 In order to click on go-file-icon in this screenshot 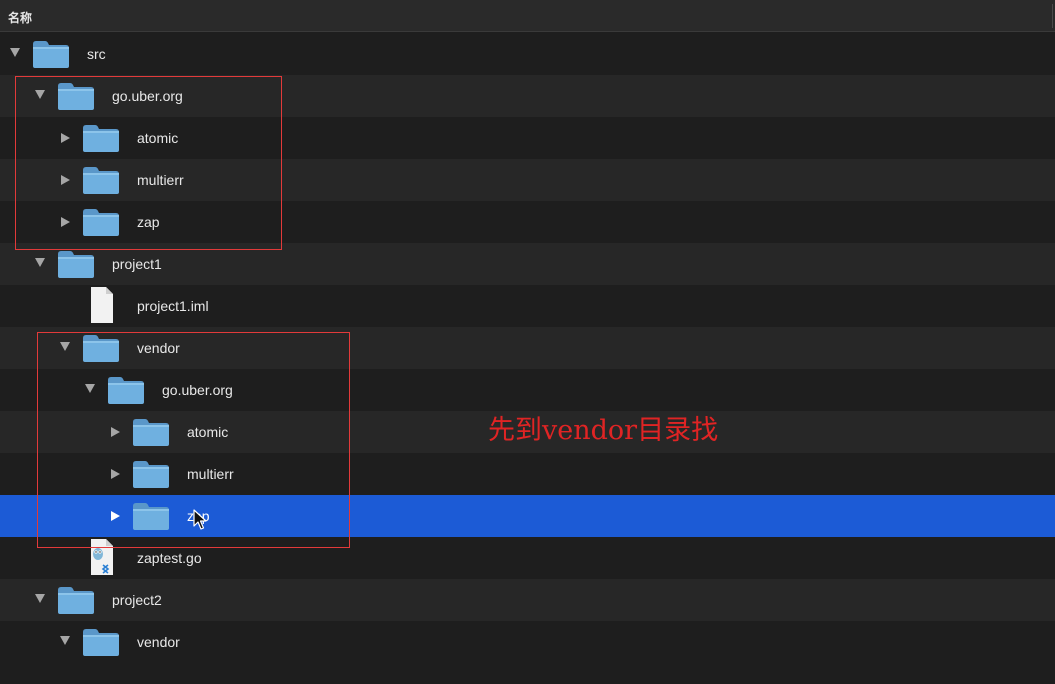, I will do `click(101, 557)`.